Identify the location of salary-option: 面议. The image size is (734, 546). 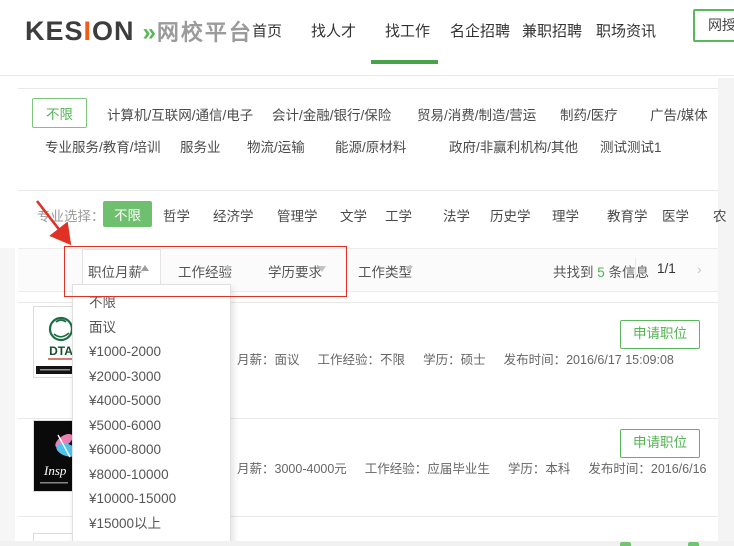
(151, 328).